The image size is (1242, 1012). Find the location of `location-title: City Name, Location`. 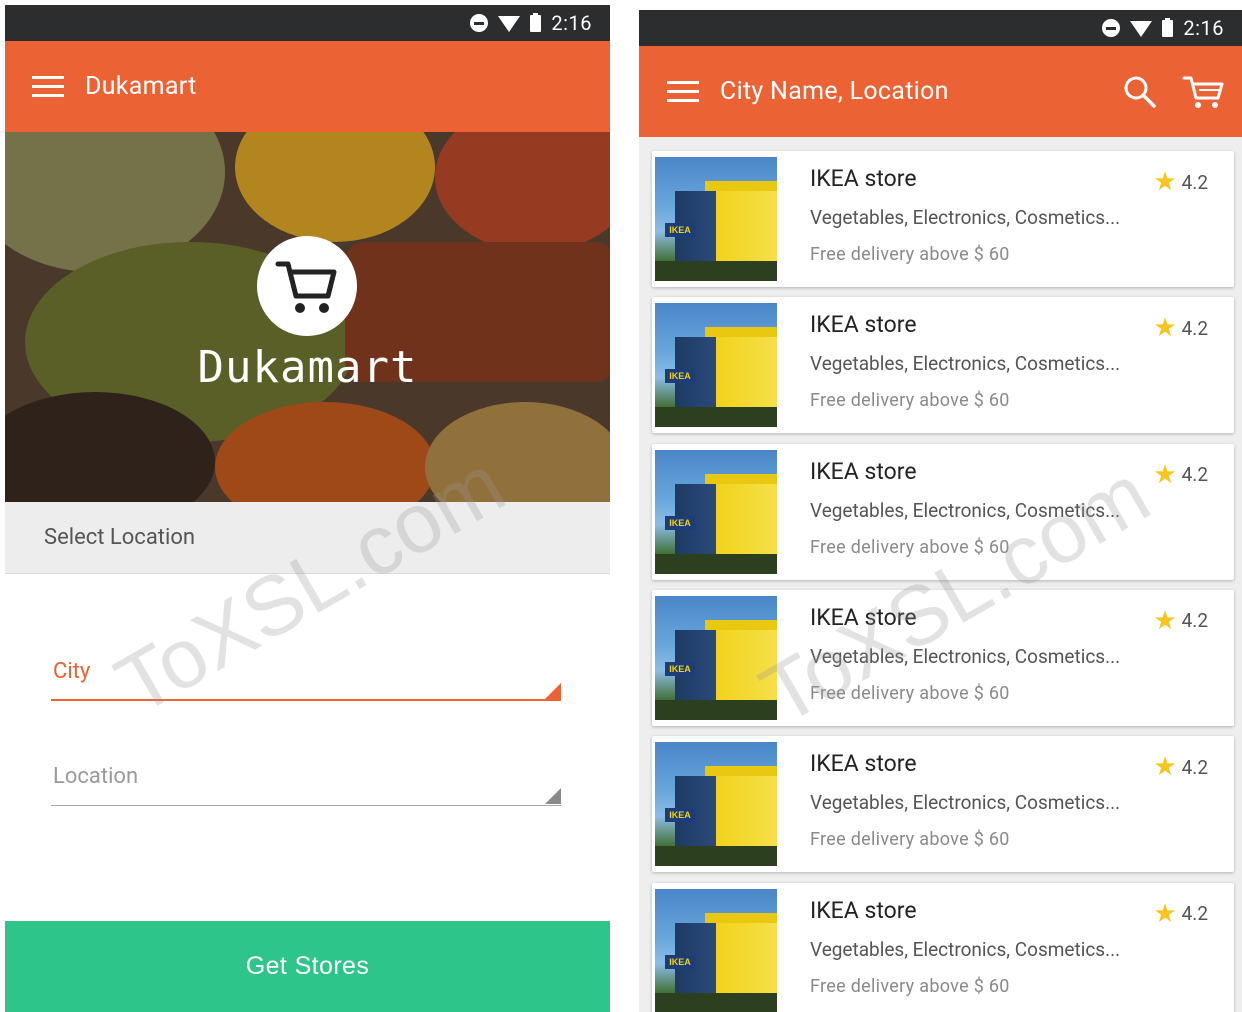

location-title: City Name, Location is located at coordinates (834, 91).